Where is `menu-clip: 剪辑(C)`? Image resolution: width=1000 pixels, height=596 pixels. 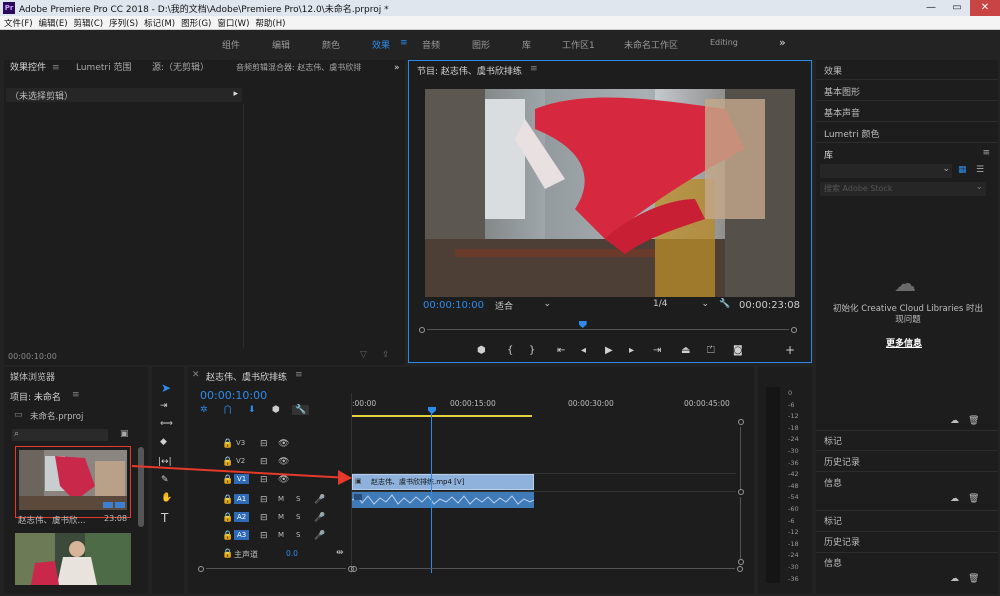 menu-clip: 剪辑(C) is located at coordinates (89, 23).